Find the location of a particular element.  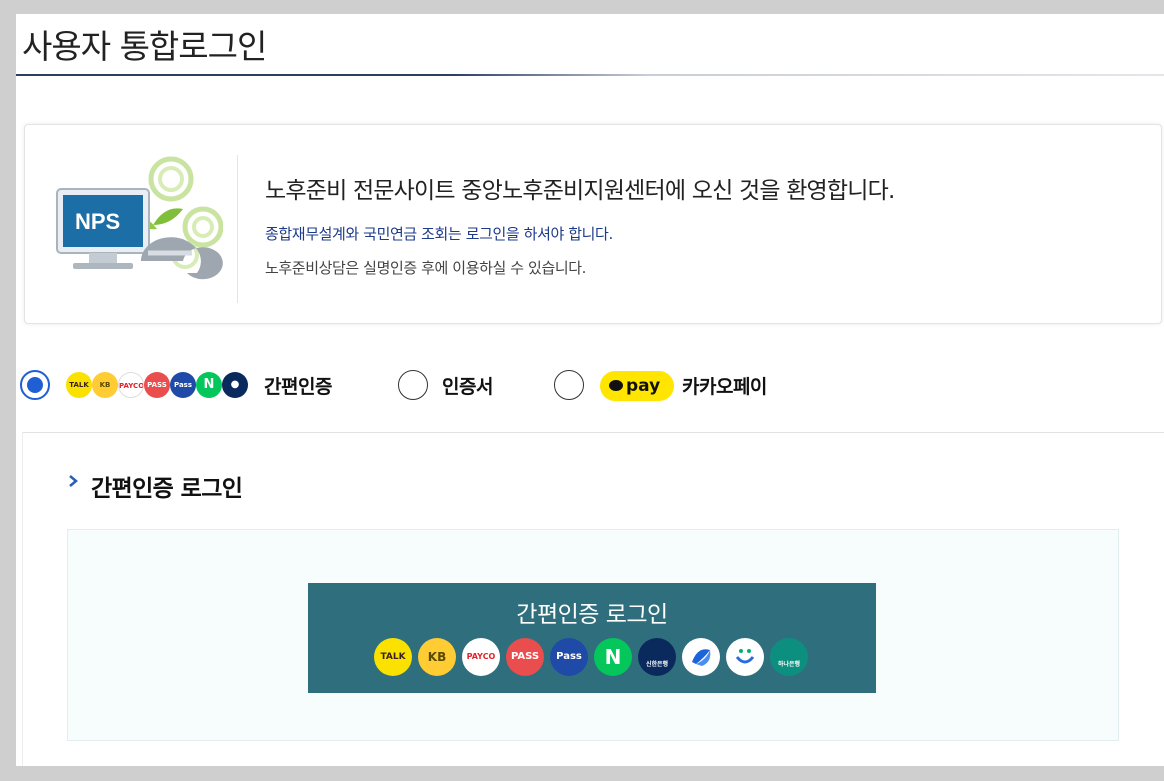

radio-kakaopay is located at coordinates (569, 385).